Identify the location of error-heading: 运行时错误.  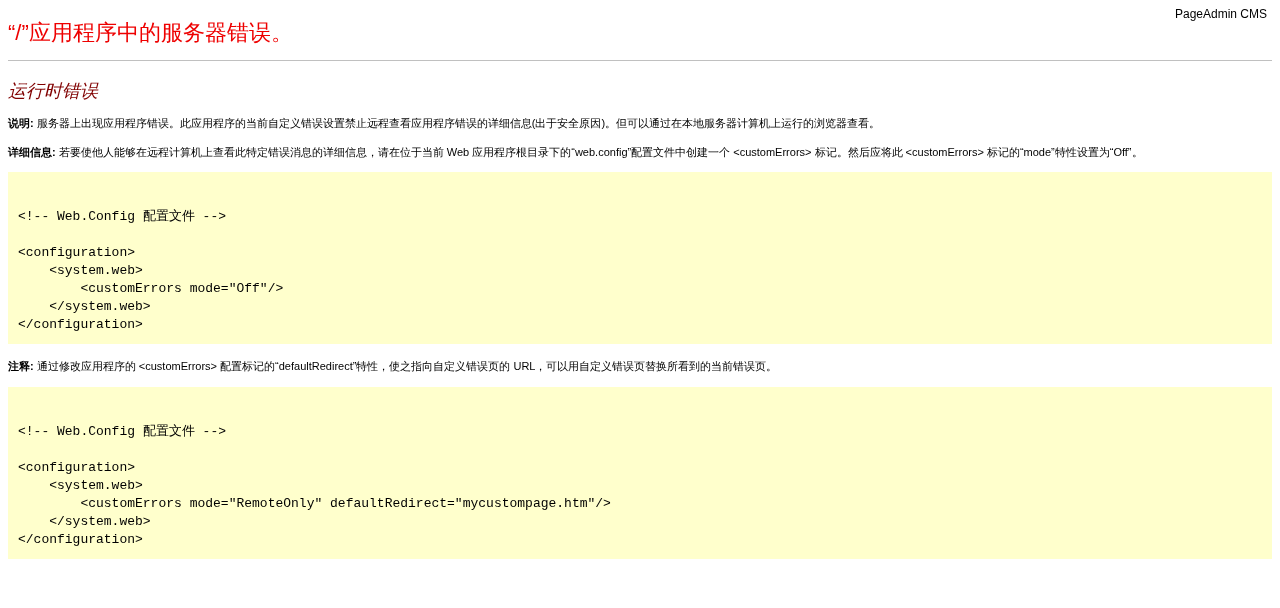
(54, 91).